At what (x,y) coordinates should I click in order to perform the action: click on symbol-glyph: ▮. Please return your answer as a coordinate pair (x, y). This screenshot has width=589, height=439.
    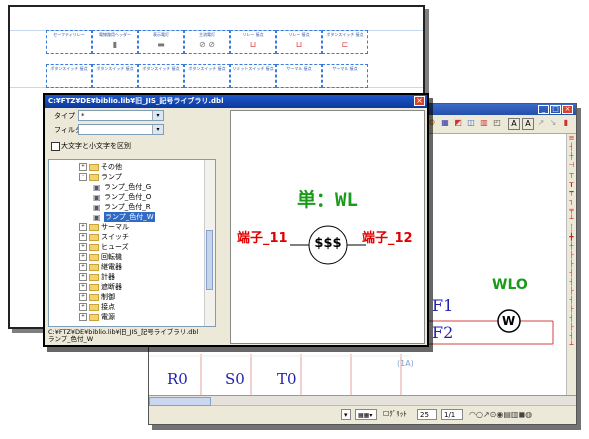
    Looking at the image, I should click on (115, 44).